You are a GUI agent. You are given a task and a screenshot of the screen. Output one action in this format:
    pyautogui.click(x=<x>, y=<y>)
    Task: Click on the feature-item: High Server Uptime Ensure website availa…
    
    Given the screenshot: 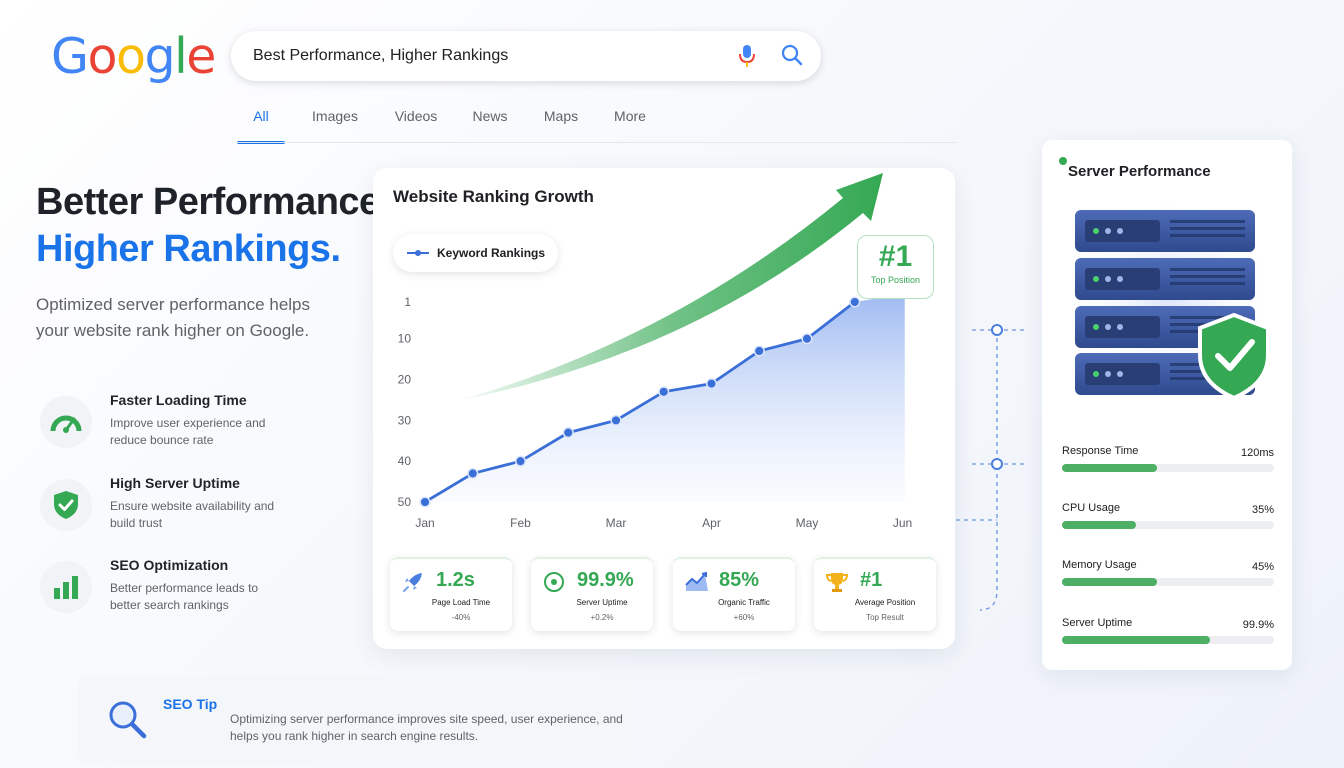 What is the action you would take?
    pyautogui.click(x=190, y=510)
    